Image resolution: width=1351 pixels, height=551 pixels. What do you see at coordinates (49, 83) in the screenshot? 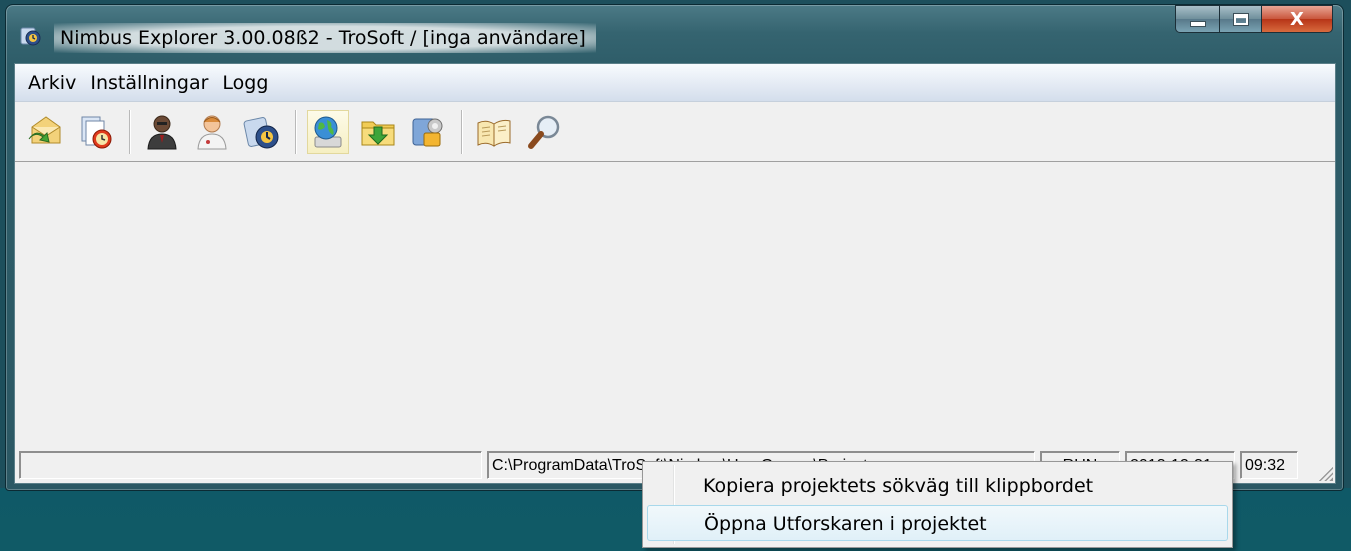
I see `menu-arkiv: Arkiv` at bounding box center [49, 83].